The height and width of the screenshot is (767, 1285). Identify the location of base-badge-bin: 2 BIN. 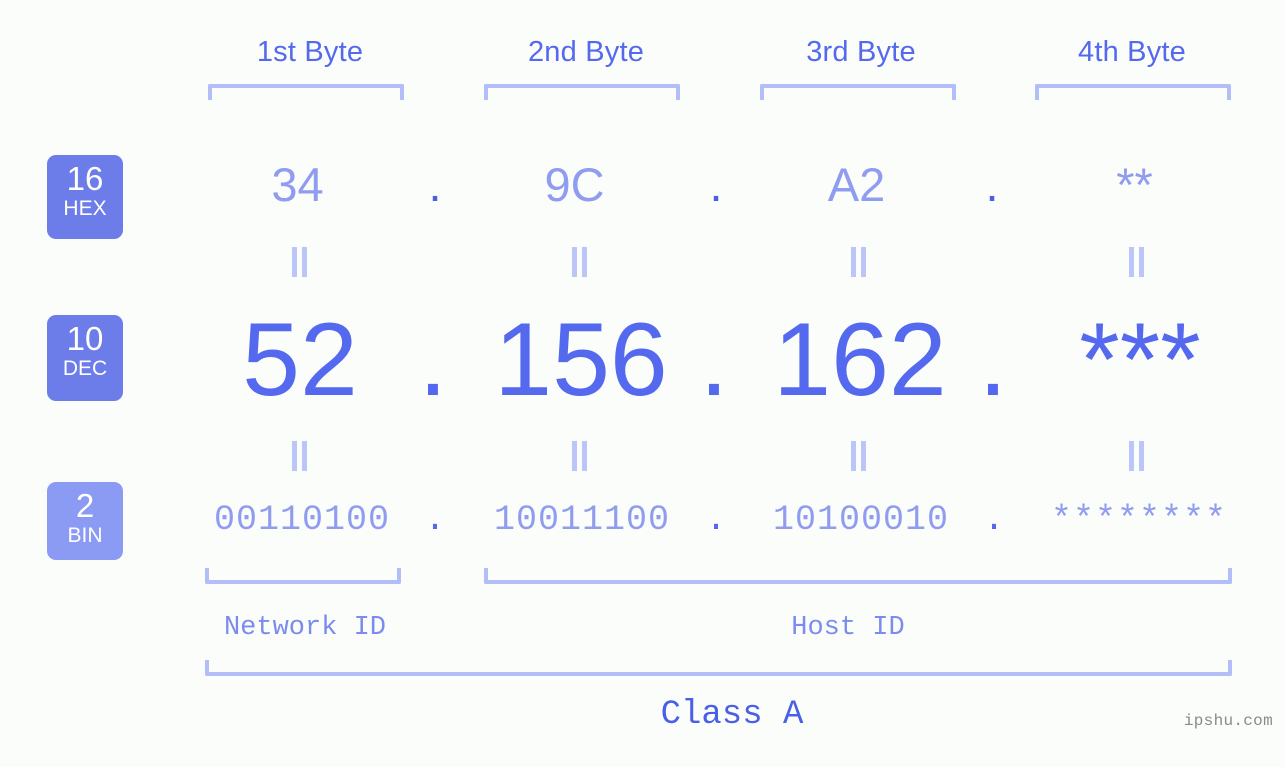
(85, 521).